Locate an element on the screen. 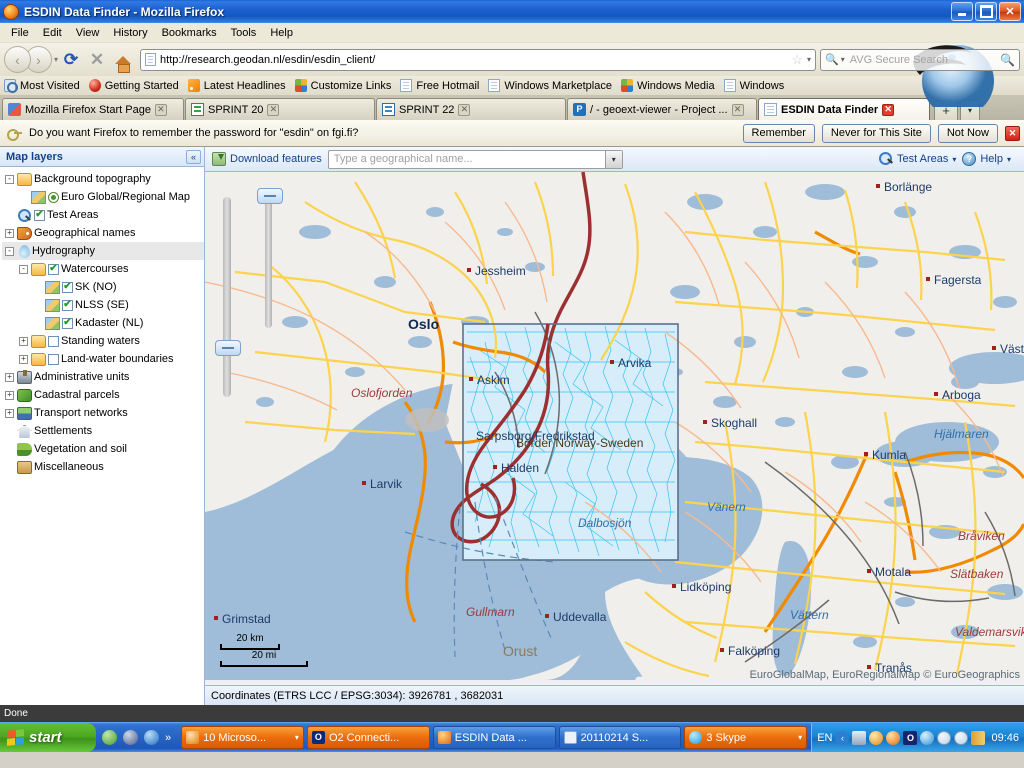 This screenshot has width=1024, height=768. layer-tree-item: - Background topography is located at coordinates (103, 179).